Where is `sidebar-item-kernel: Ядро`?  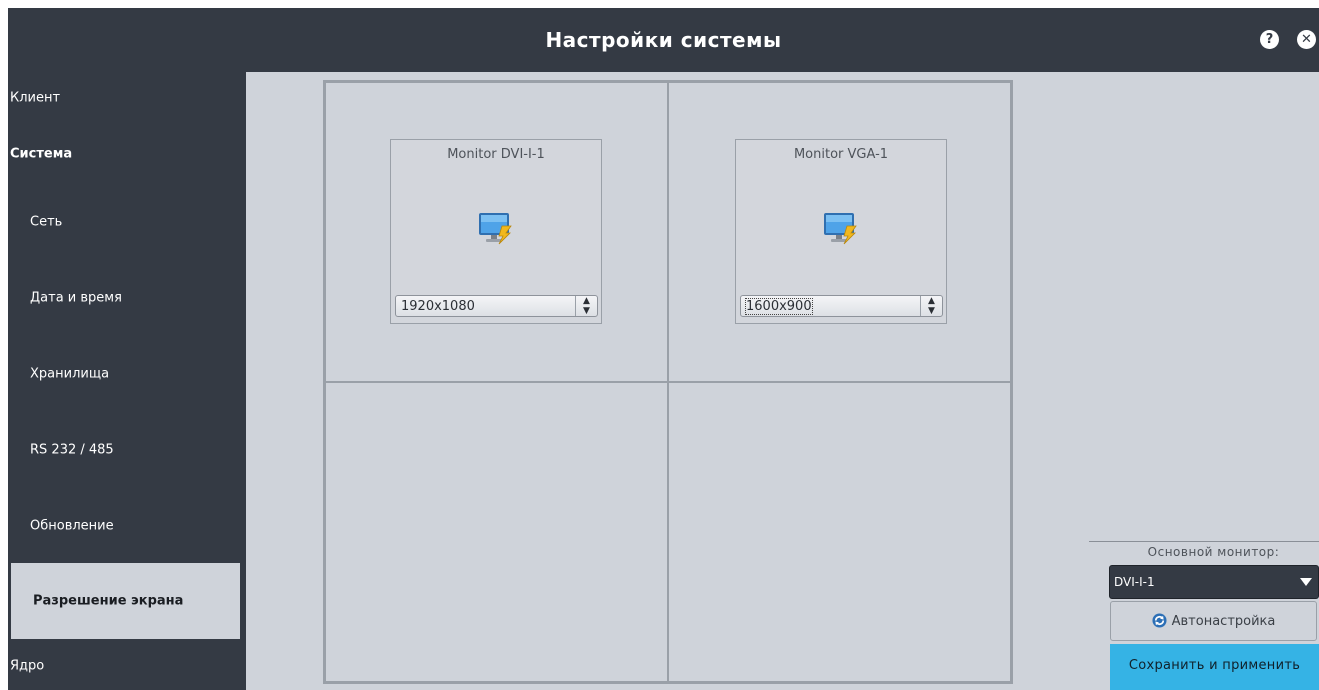 sidebar-item-kernel: Ядро is located at coordinates (127, 666).